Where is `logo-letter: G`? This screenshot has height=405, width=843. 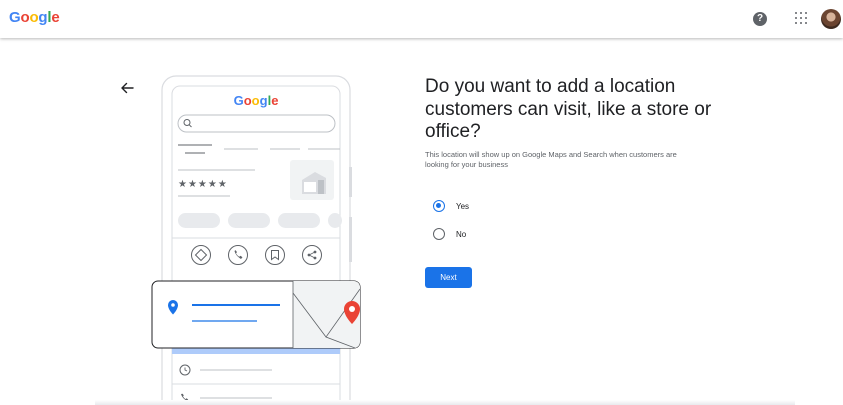 logo-letter: G is located at coordinates (15, 17).